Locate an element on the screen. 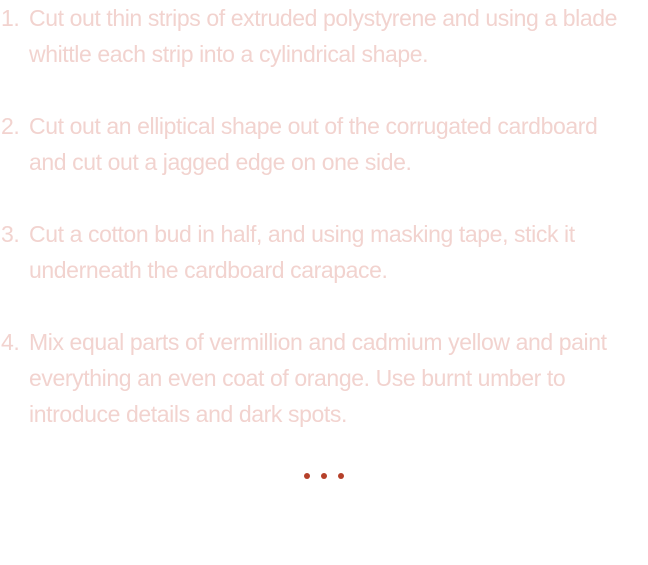  ellipsis-separator-icon is located at coordinates (324, 476).